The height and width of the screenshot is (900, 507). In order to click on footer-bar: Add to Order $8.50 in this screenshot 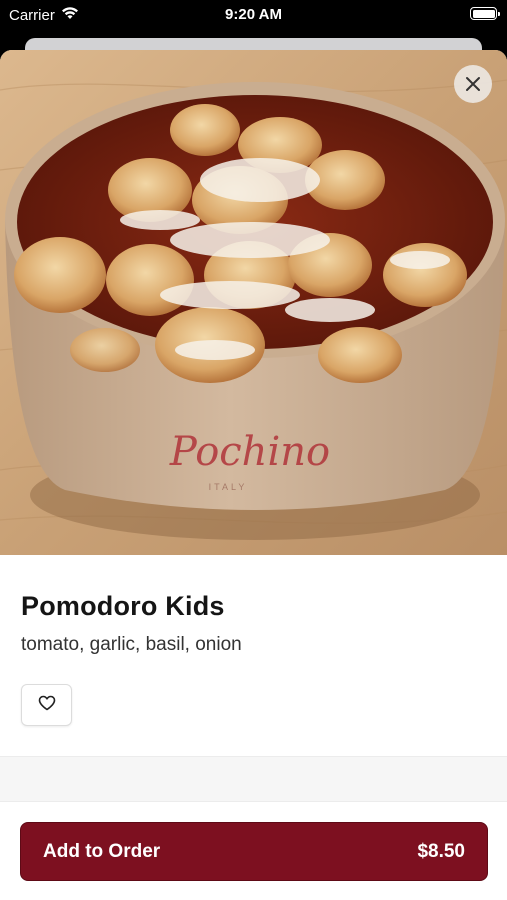, I will do `click(253, 851)`.